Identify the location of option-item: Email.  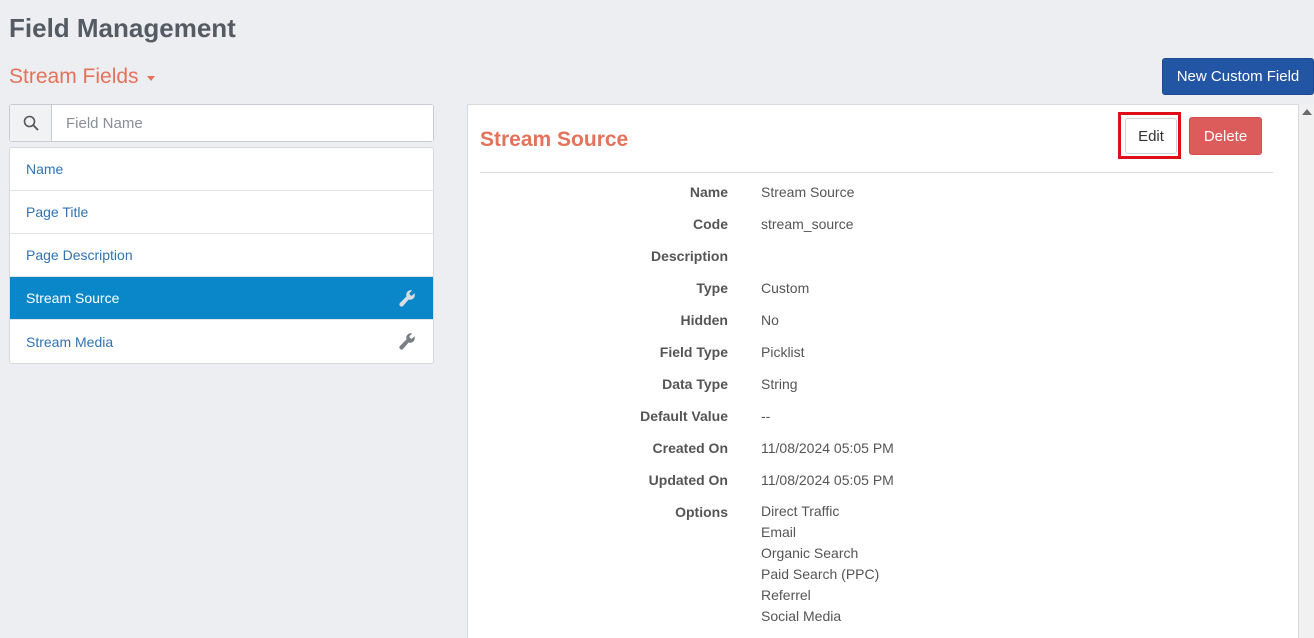
(779, 532).